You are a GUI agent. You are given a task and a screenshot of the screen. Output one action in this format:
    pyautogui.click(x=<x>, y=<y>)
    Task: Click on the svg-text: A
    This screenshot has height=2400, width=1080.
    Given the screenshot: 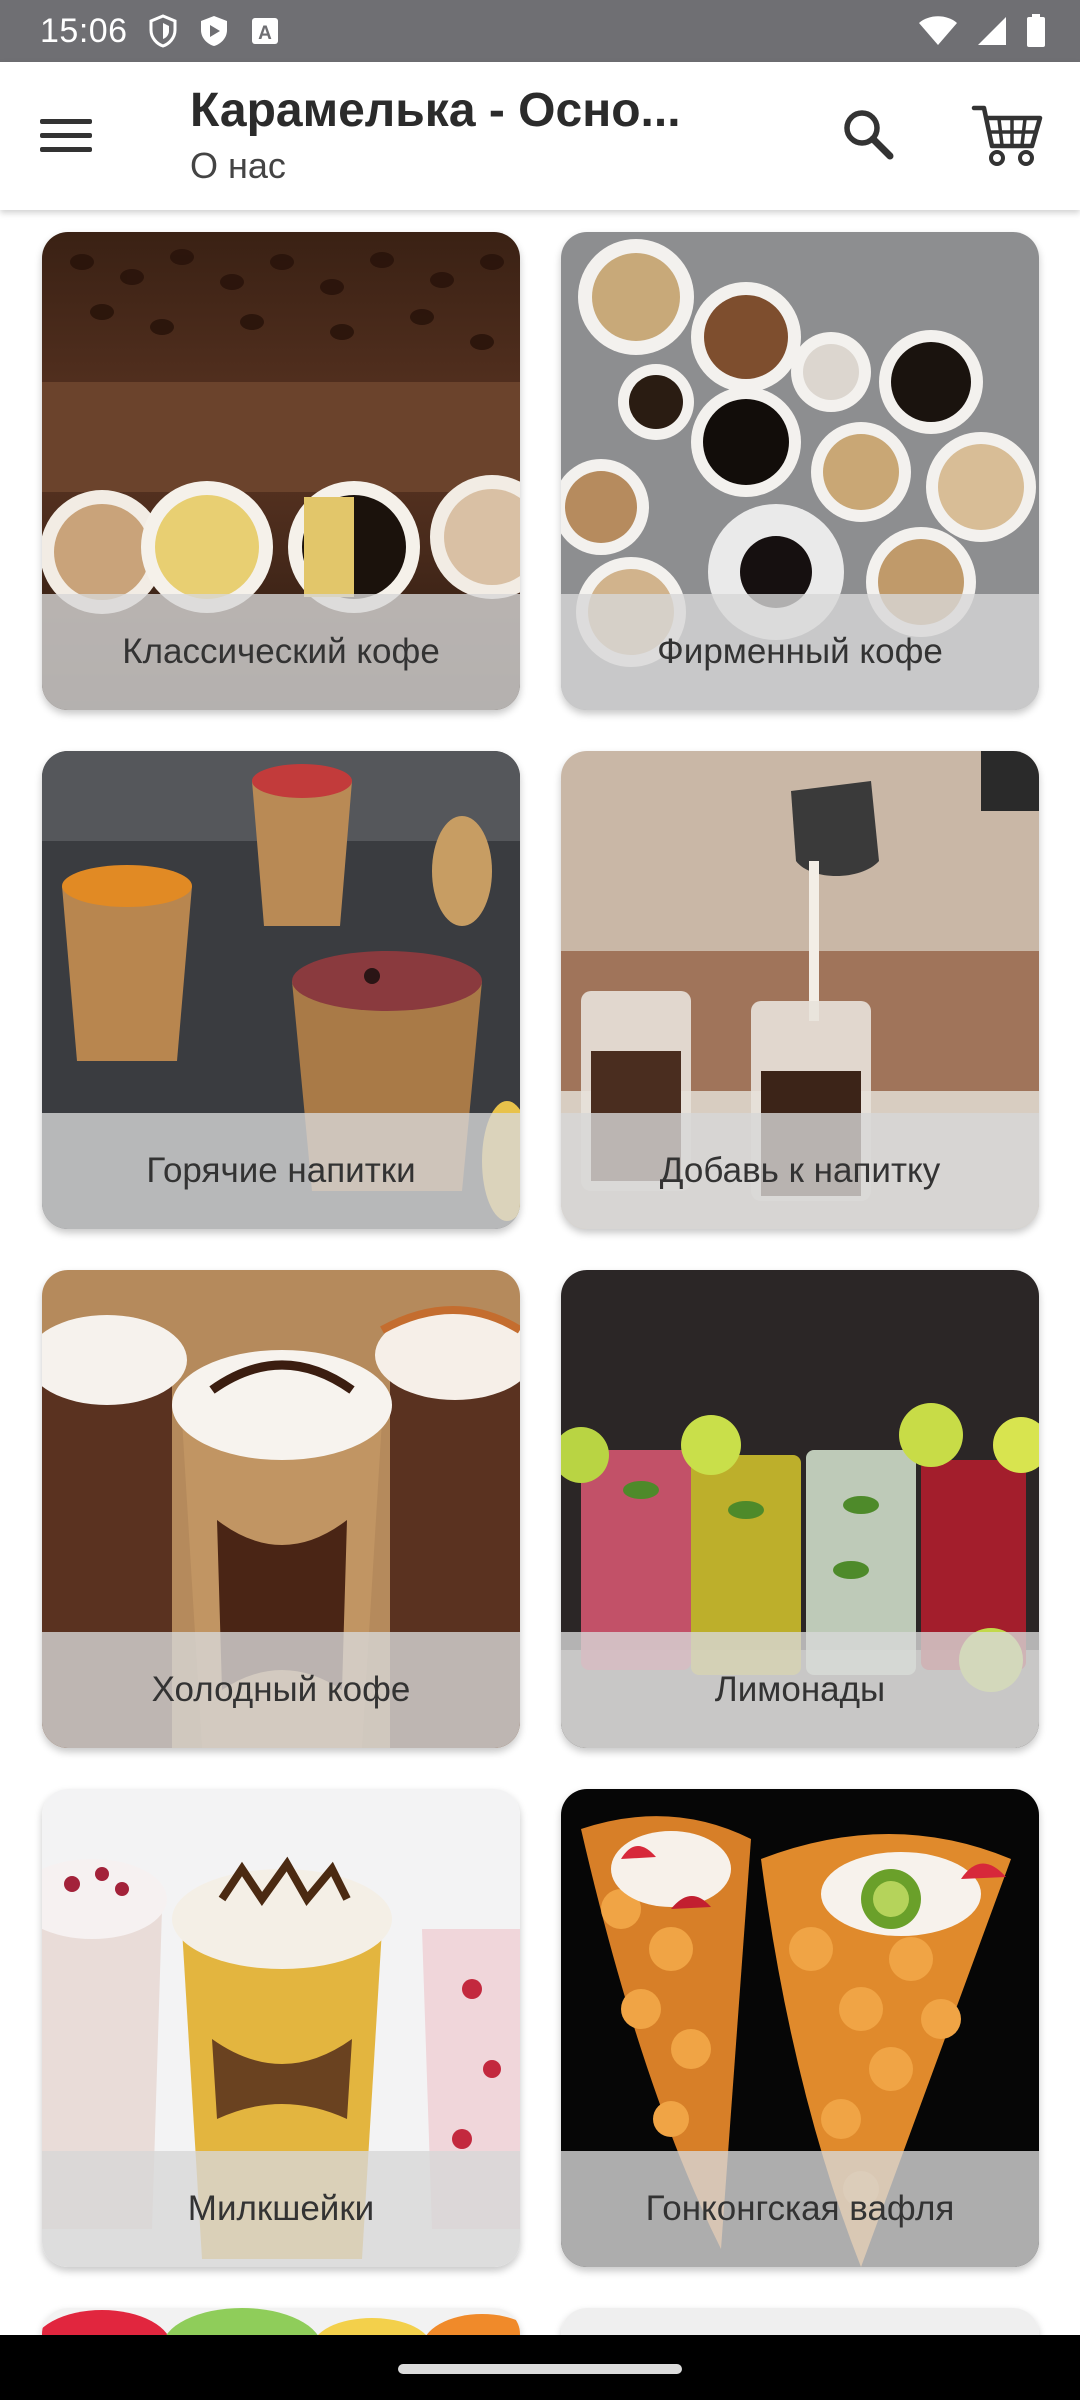 What is the action you would take?
    pyautogui.click(x=265, y=33)
    